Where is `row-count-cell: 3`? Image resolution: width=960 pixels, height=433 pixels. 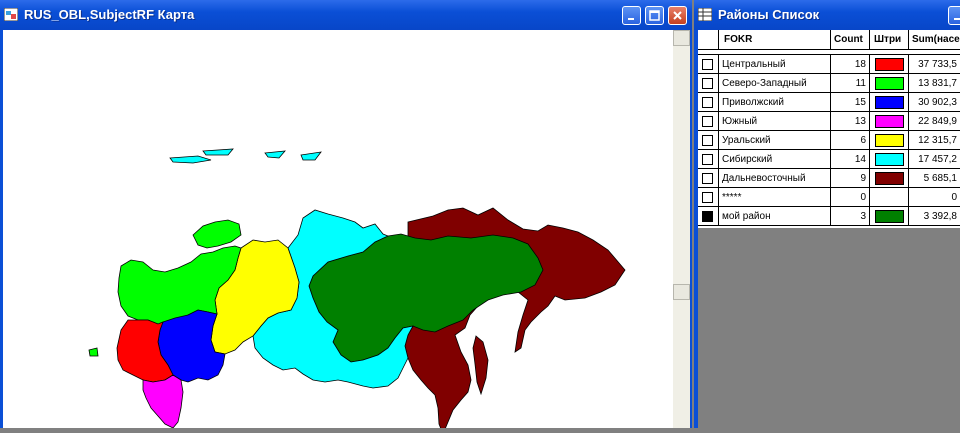
row-count-cell: 3 is located at coordinates (850, 216).